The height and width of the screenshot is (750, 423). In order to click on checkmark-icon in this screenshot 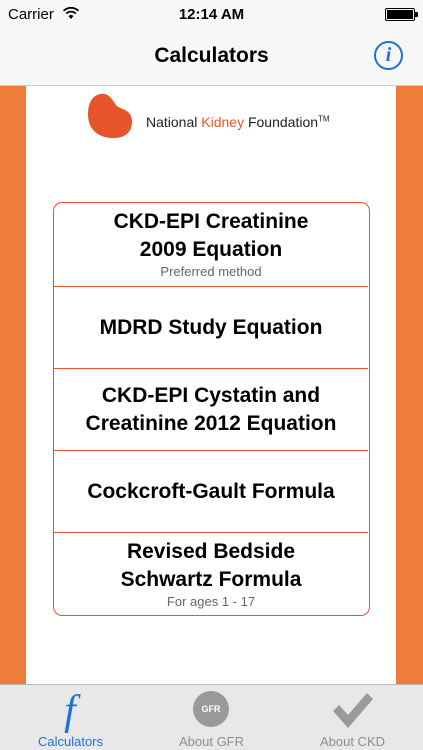, I will do `click(352, 711)`.